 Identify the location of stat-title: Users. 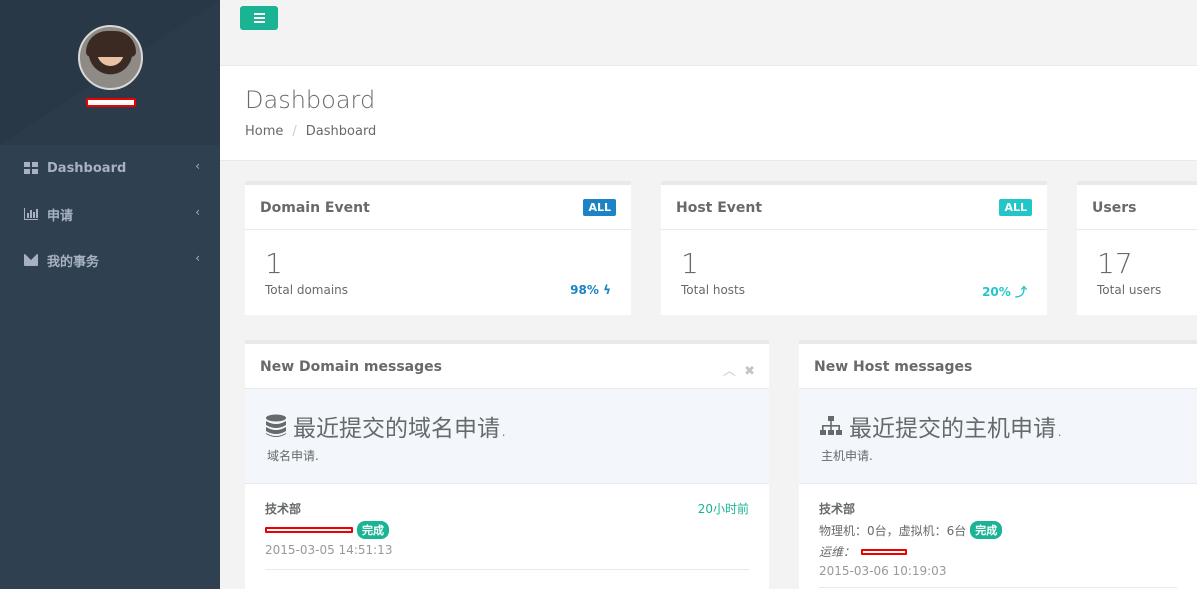
(1137, 207).